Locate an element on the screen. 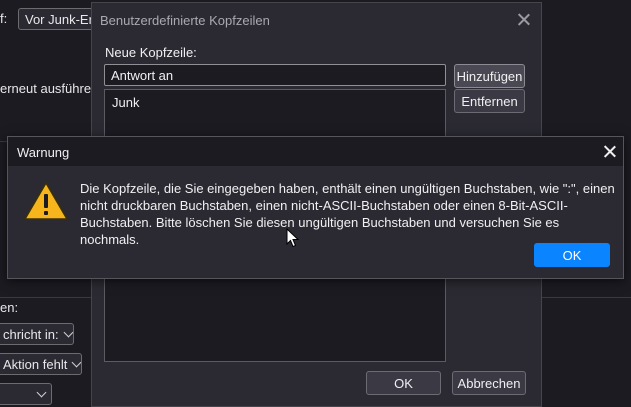  background-text: erneut ausführen is located at coordinates (49, 88).